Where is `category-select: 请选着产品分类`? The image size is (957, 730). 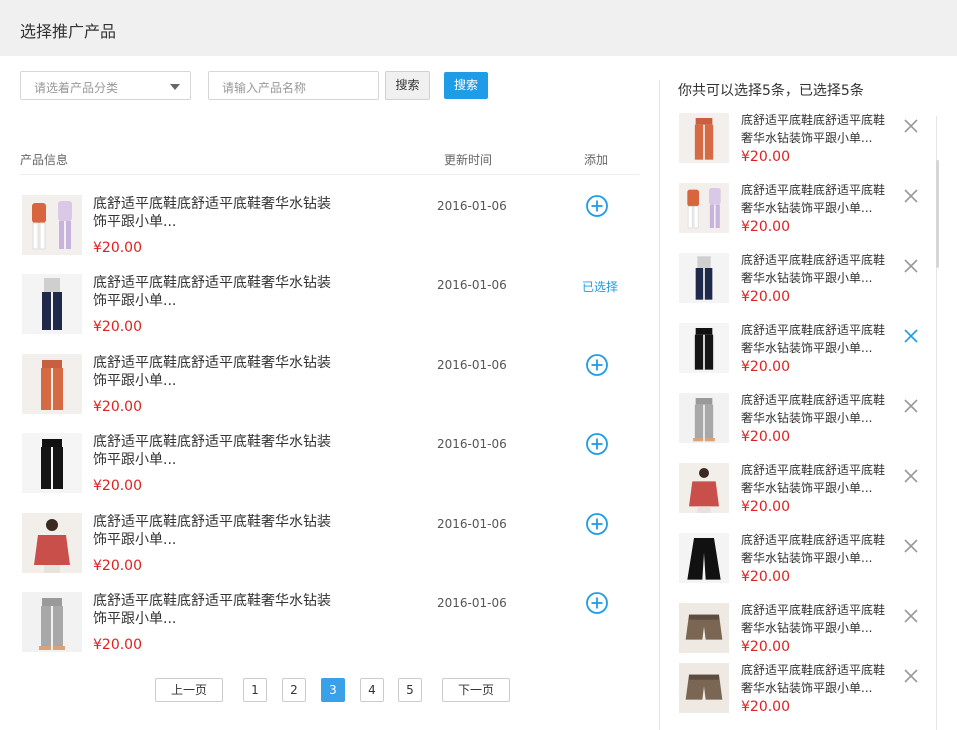 category-select: 请选着产品分类 is located at coordinates (105, 85).